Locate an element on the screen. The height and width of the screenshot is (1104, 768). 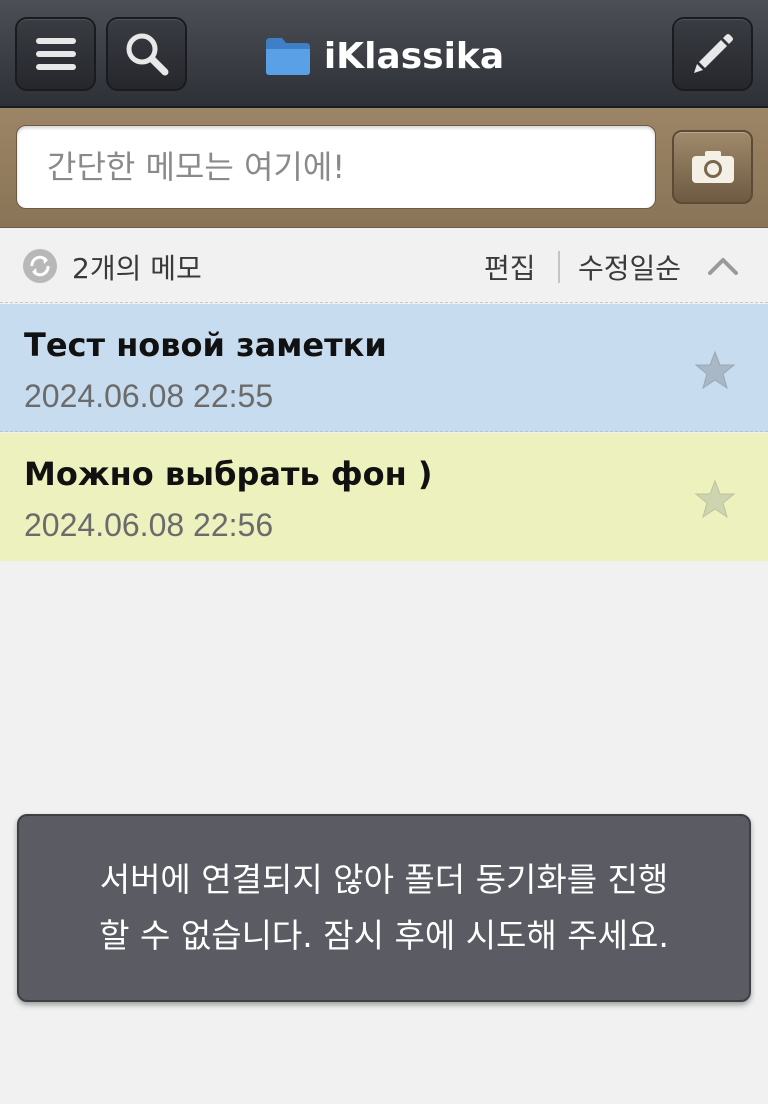
divider is located at coordinates (559, 267).